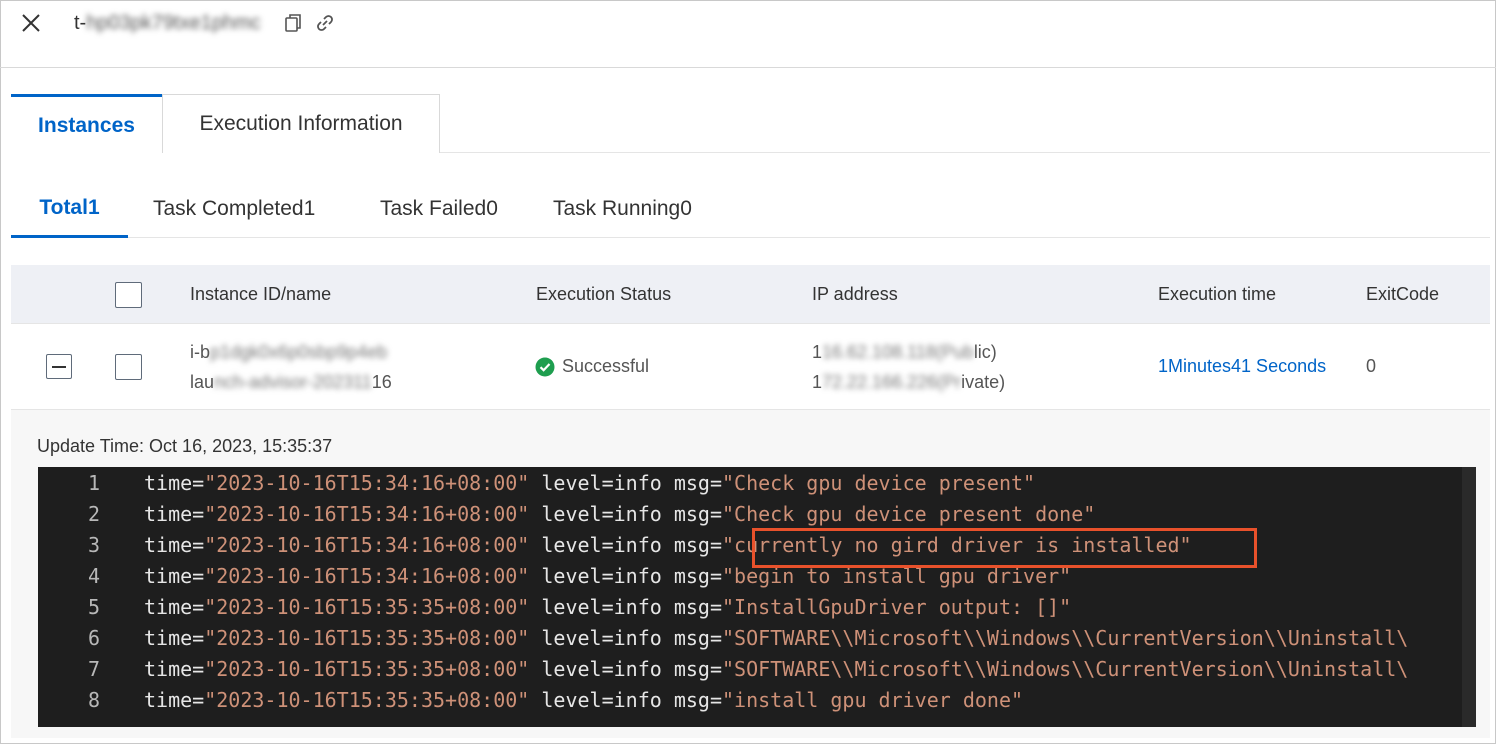 This screenshot has height=744, width=1496. Describe the element at coordinates (325, 23) in the screenshot. I see `link-icon` at that location.